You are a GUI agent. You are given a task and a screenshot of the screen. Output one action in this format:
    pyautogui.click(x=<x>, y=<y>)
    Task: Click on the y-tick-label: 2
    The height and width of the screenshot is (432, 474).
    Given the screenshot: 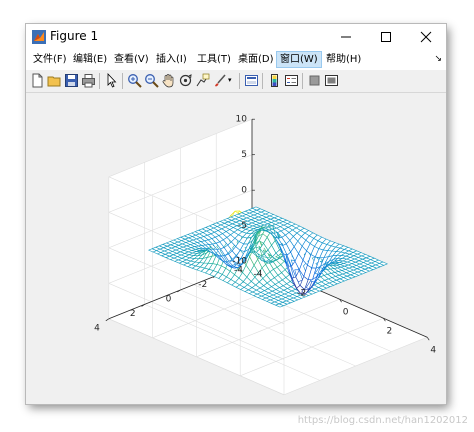 What is the action you would take?
    pyautogui.click(x=133, y=314)
    